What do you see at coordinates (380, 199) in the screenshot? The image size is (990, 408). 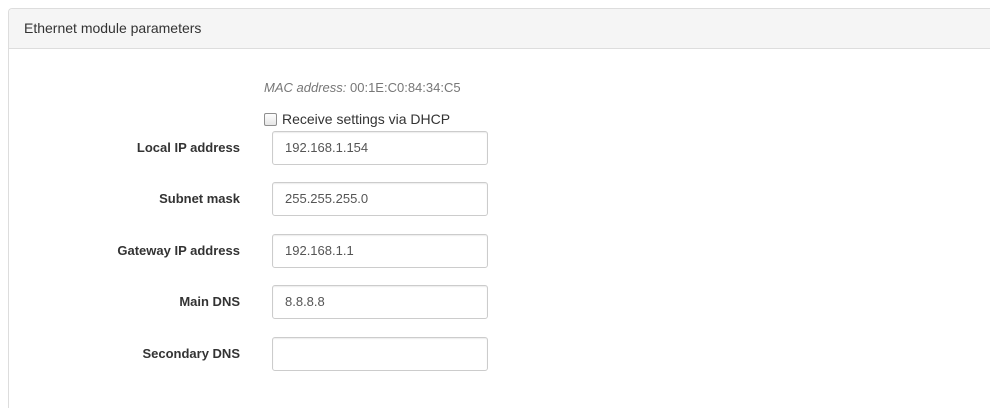 I see `subnet-mask-input: 255.255.255.0` at bounding box center [380, 199].